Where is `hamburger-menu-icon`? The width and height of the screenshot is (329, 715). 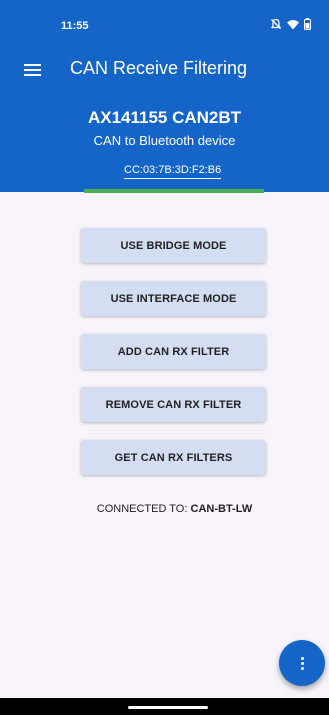
hamburger-menu-icon is located at coordinates (32, 70).